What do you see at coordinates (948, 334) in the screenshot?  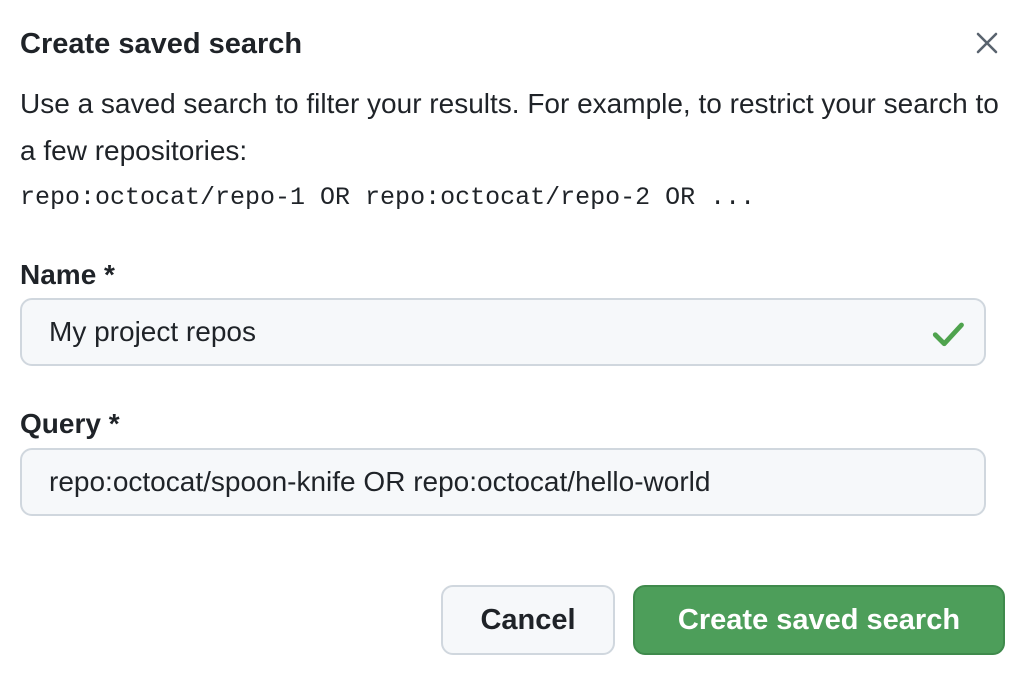 I see `check-icon` at bounding box center [948, 334].